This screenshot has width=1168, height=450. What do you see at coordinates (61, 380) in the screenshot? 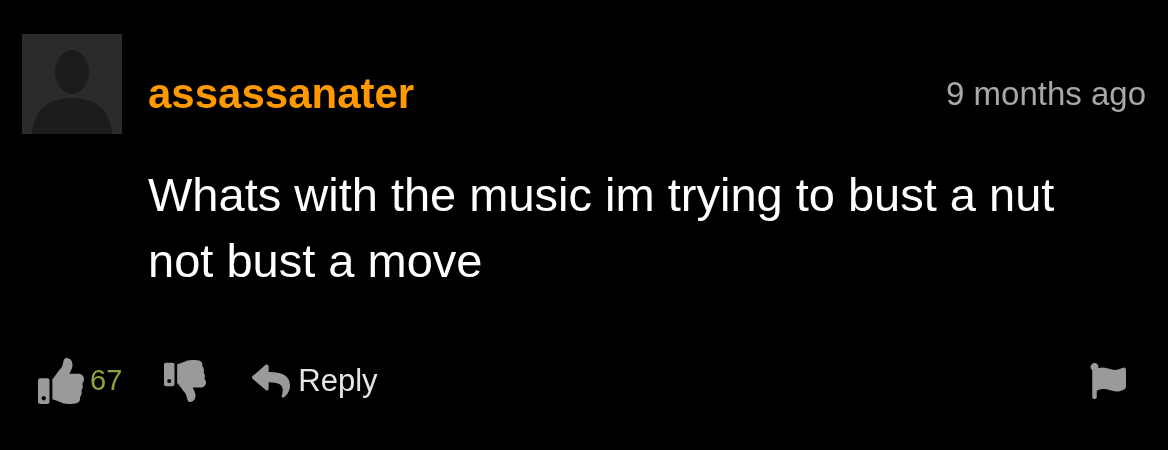
I see `thumbs-up-icon` at bounding box center [61, 380].